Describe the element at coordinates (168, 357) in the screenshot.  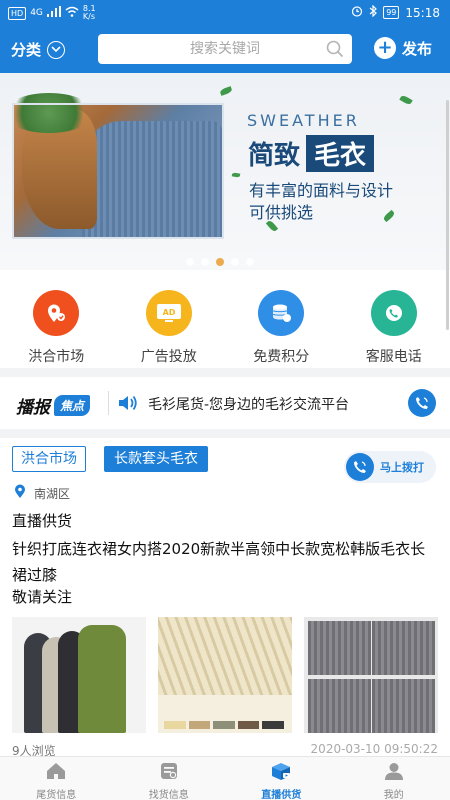
I see `quick-menu-label: 广告投放` at that location.